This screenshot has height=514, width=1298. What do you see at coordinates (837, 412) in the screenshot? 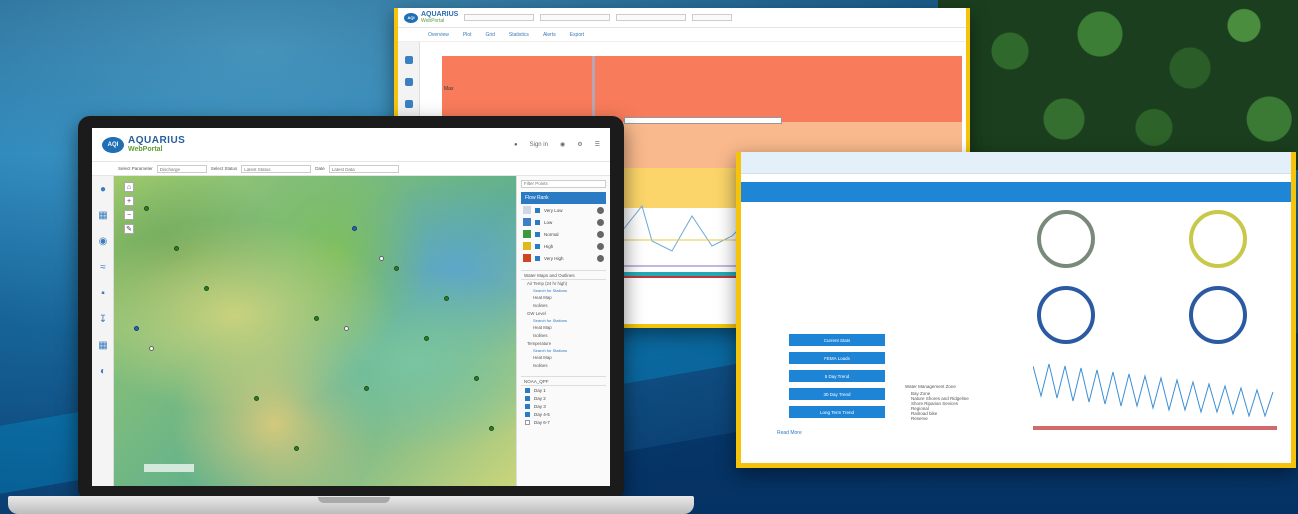
I see `long-term-trend-button: Long Term Trend` at bounding box center [837, 412].